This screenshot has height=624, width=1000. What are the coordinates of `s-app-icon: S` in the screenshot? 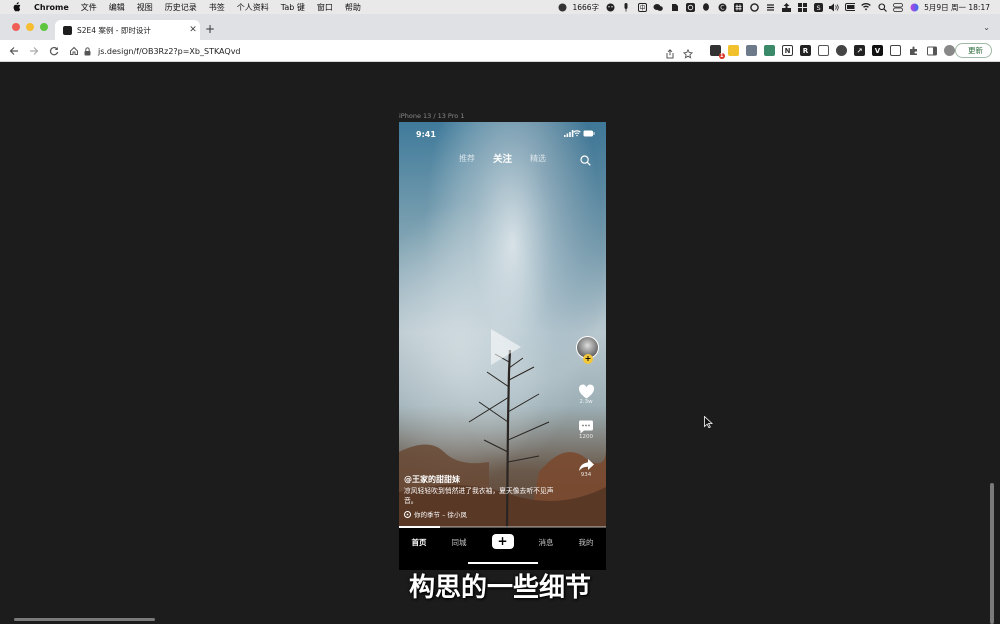 It's located at (818, 7).